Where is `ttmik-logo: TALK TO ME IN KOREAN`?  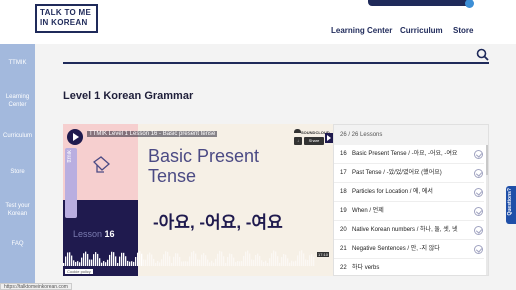 ttmik-logo: TALK TO ME IN KOREAN is located at coordinates (66, 18).